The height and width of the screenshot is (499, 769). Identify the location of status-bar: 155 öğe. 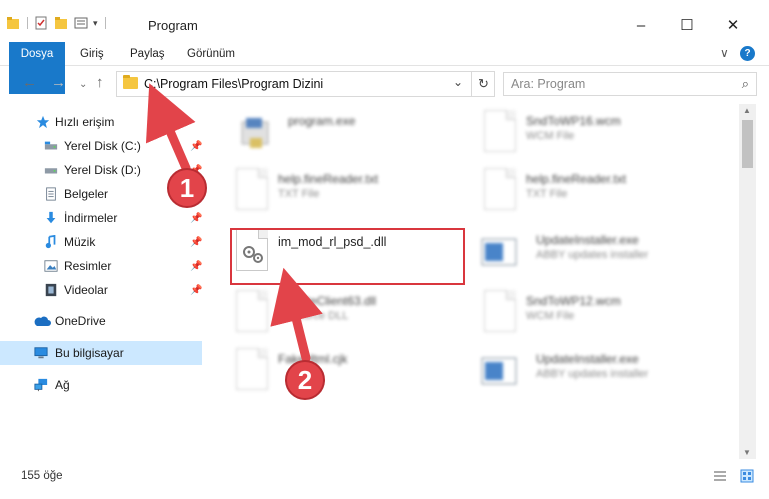
(384, 477).